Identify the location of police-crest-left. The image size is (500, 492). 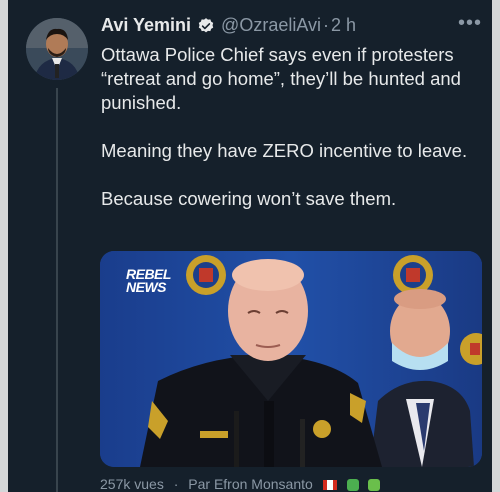
(206, 275).